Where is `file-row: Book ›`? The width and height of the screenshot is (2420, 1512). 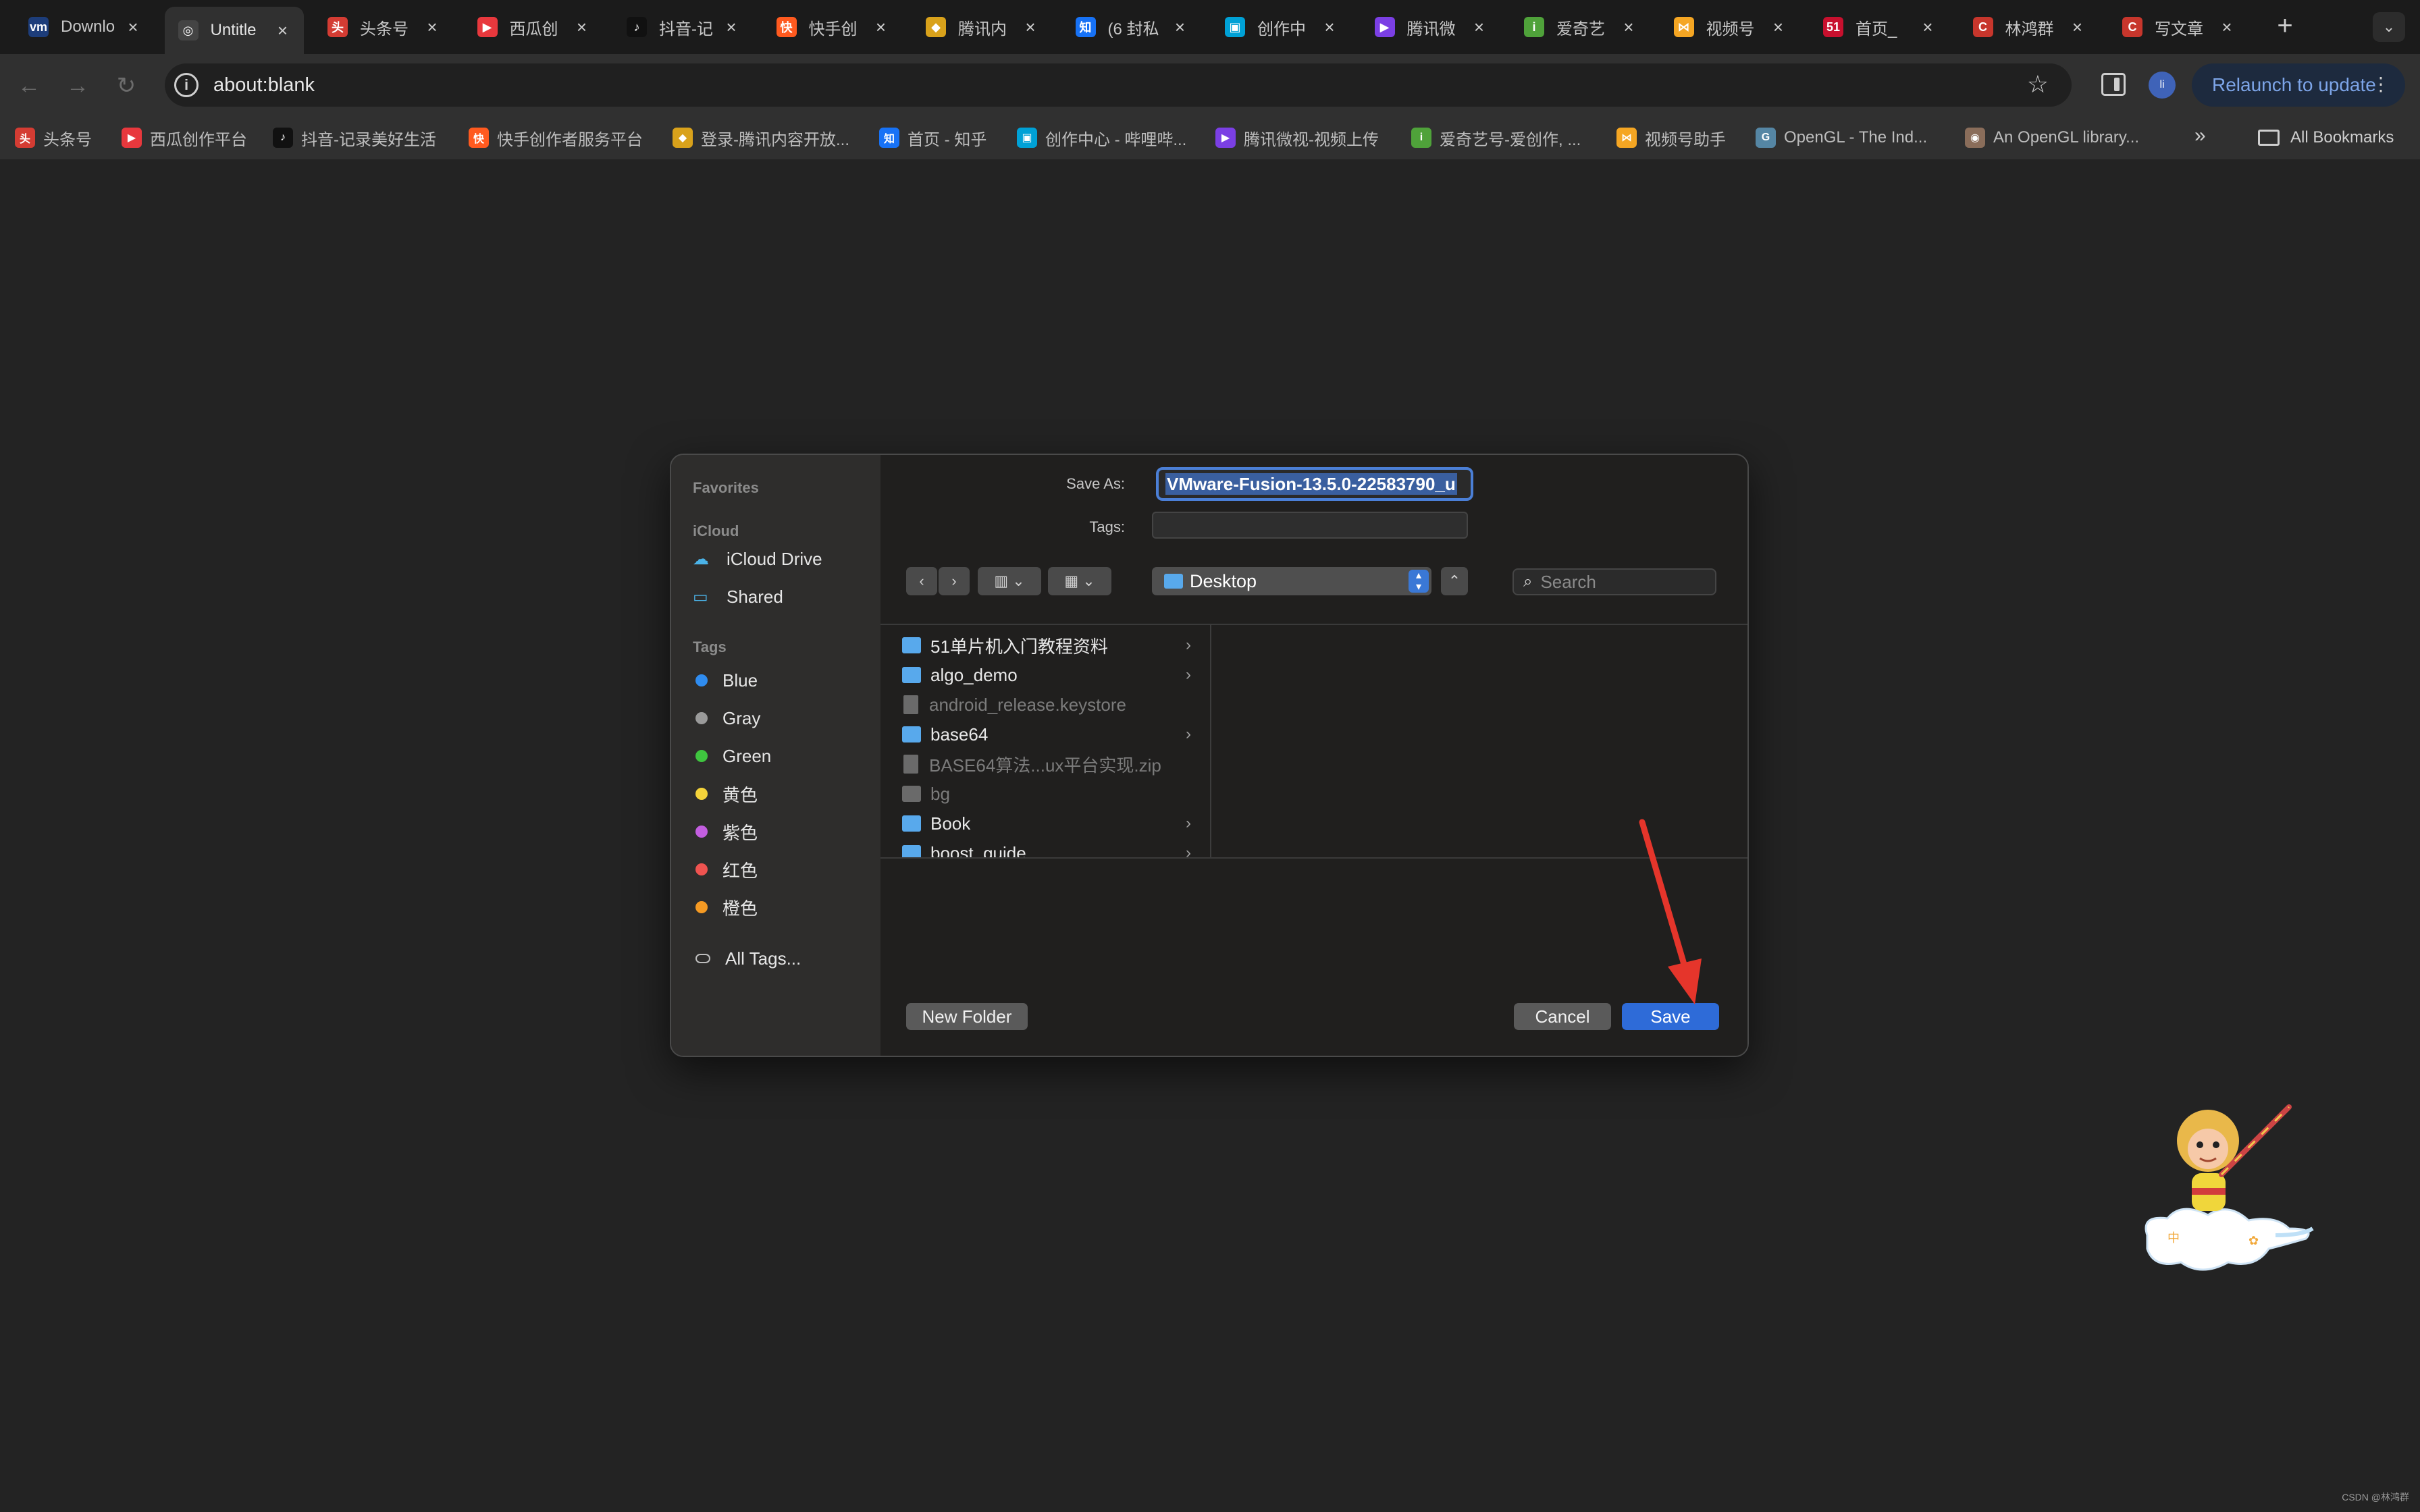
file-row: Book › is located at coordinates (1045, 823).